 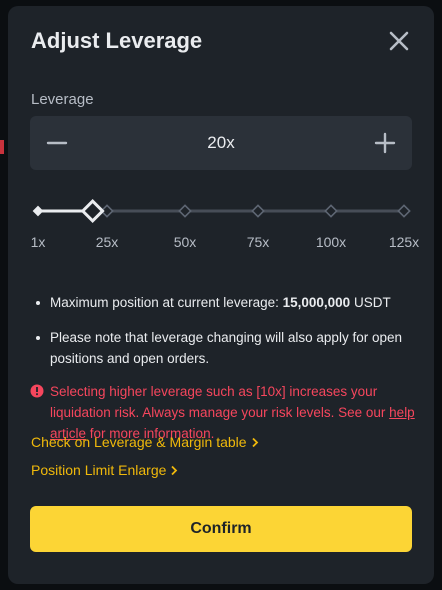 I want to click on tick-label: 75x, so click(x=258, y=242).